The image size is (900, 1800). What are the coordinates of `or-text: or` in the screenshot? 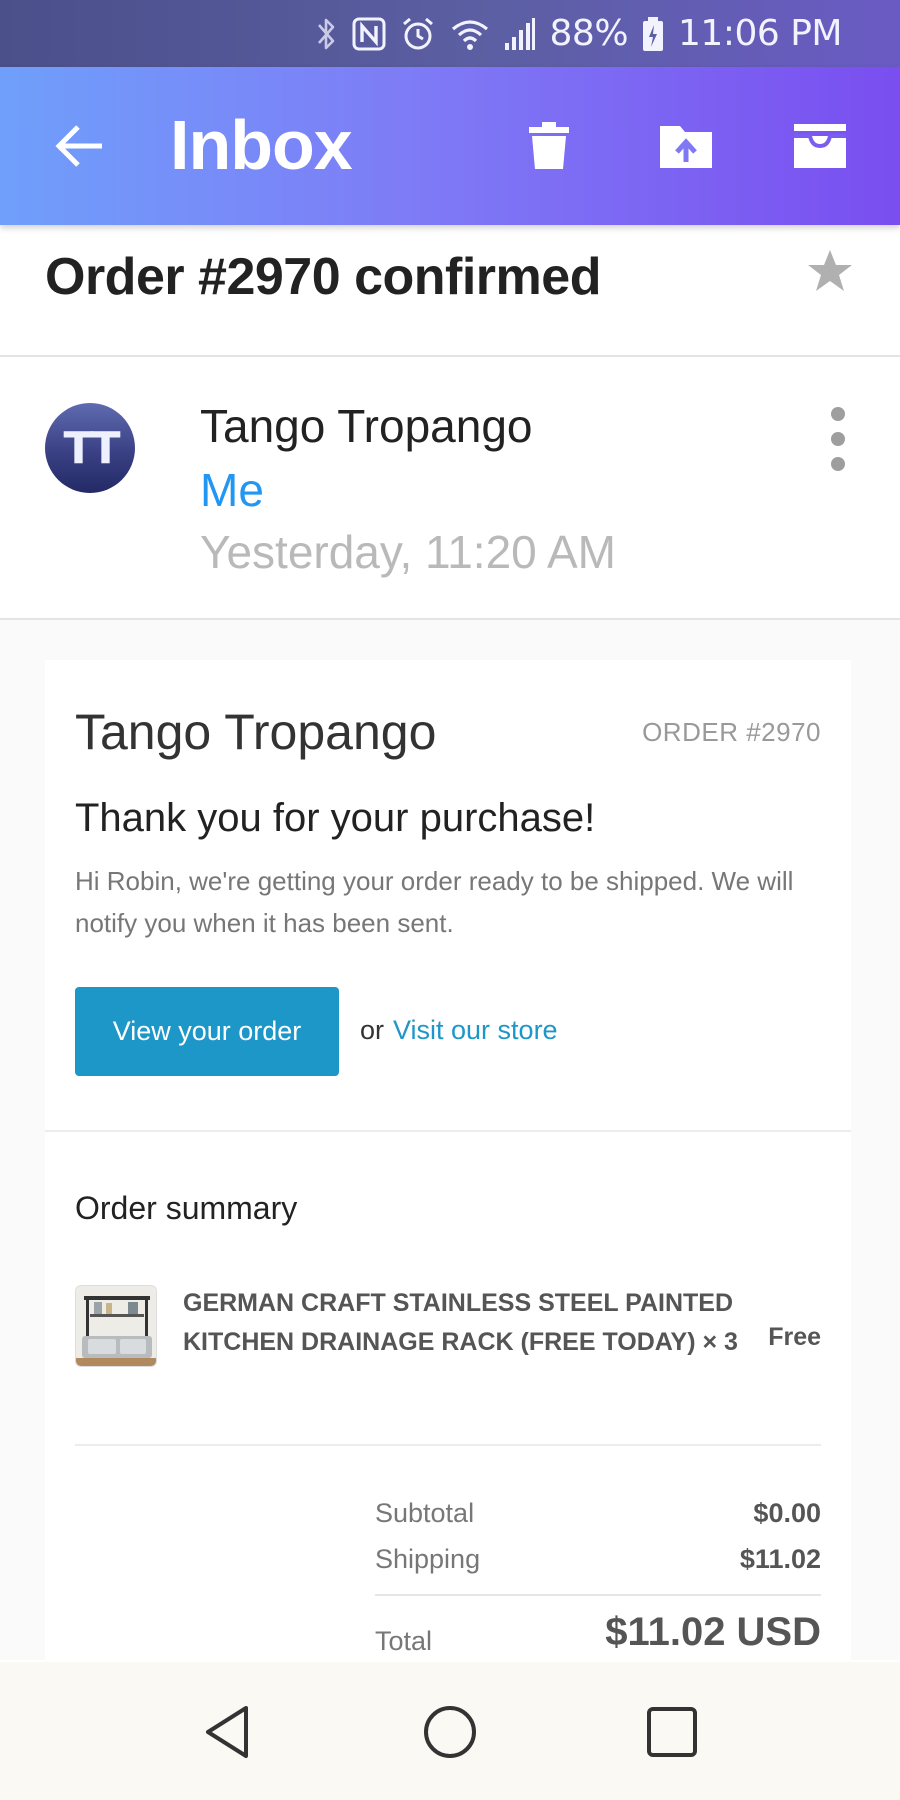 It's located at (372, 1030).